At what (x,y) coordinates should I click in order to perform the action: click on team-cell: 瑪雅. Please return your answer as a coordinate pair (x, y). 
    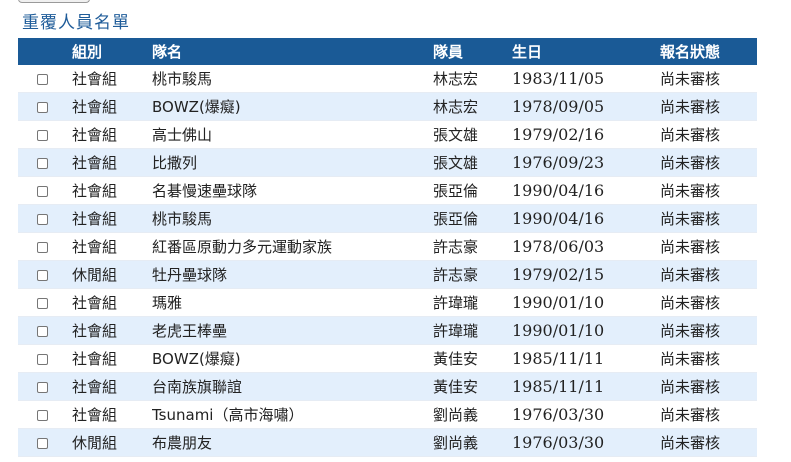
    Looking at the image, I should click on (167, 303).